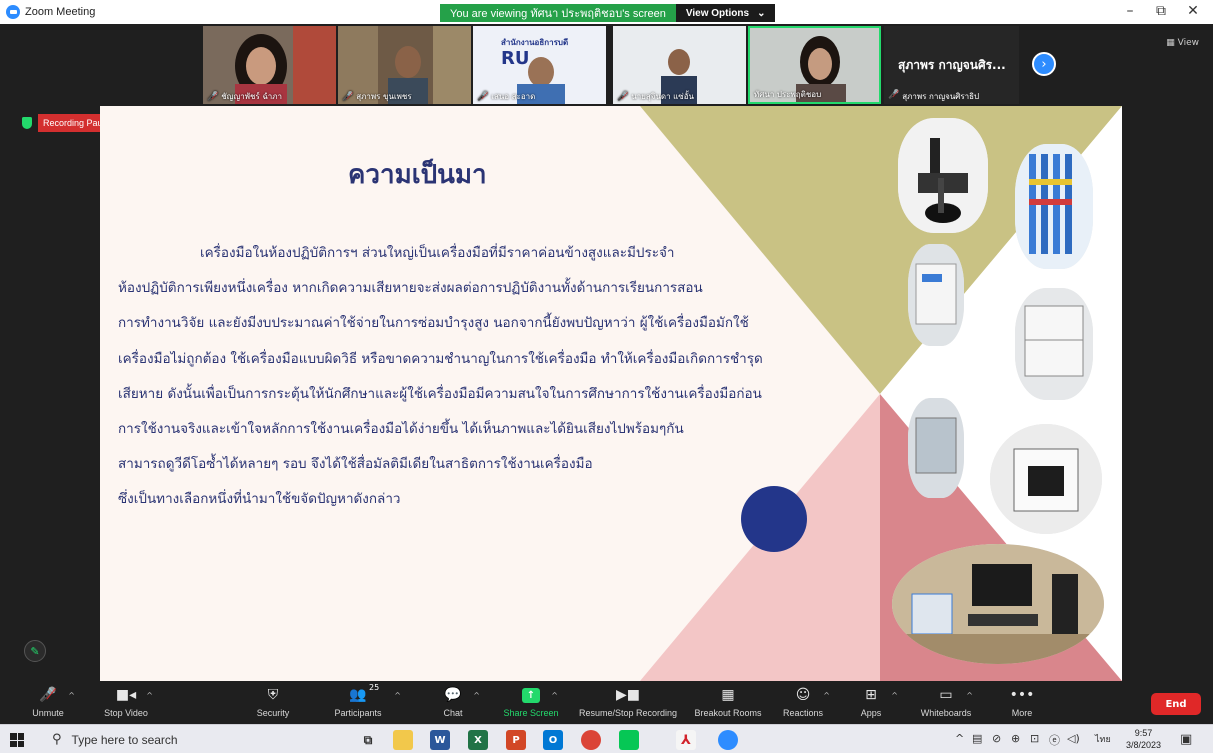  Describe the element at coordinates (124, 739) in the screenshot. I see `search-placeholder: Type here to search` at that location.